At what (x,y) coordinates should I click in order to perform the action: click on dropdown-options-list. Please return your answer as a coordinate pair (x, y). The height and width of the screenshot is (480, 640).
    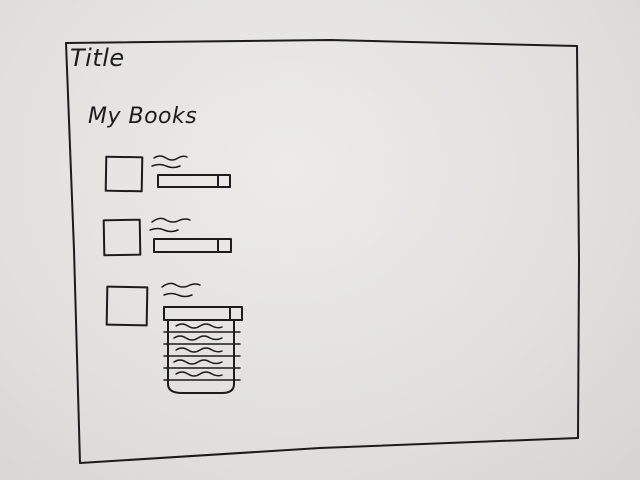
    Looking at the image, I should click on (202, 356).